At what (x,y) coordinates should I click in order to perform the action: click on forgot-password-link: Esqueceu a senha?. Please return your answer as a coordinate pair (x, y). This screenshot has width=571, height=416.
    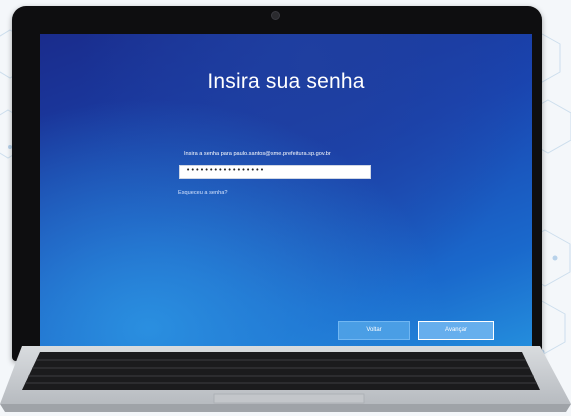
    Looking at the image, I should click on (202, 193).